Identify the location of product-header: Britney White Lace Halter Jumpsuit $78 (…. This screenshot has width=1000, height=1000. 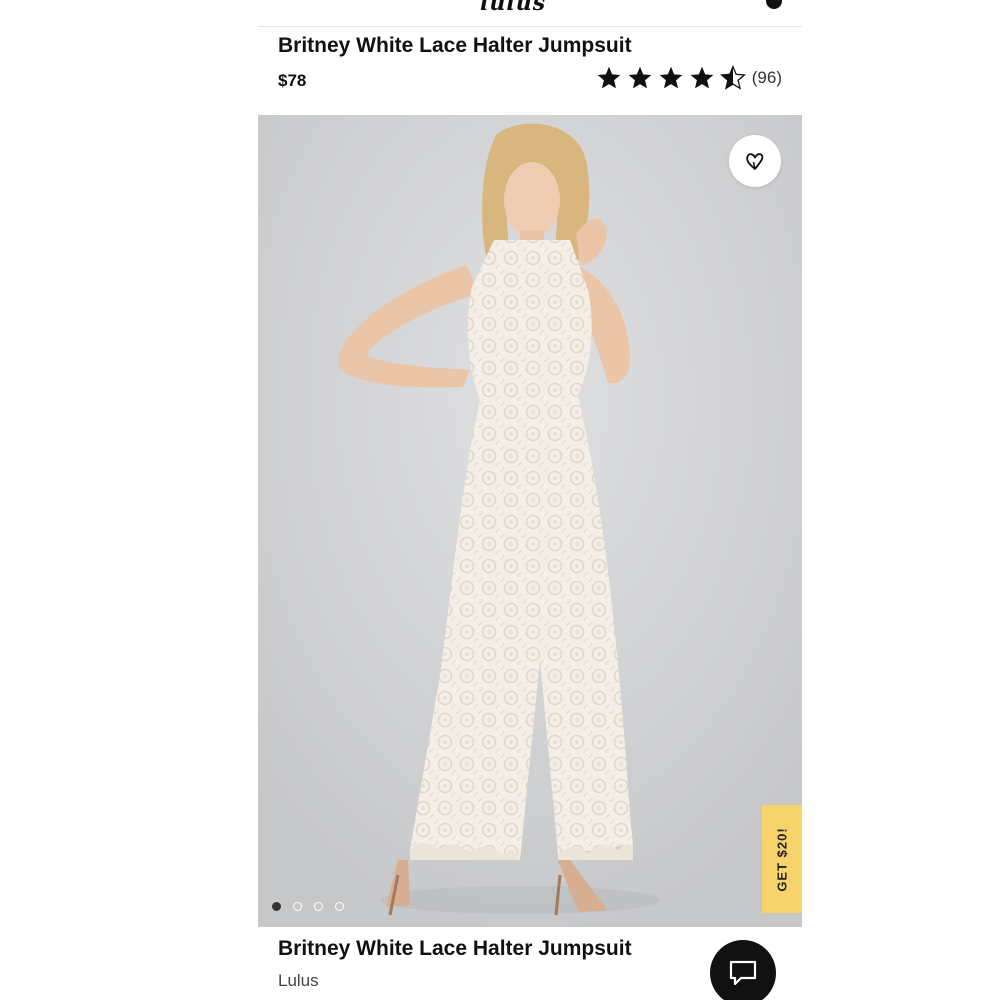
(530, 65).